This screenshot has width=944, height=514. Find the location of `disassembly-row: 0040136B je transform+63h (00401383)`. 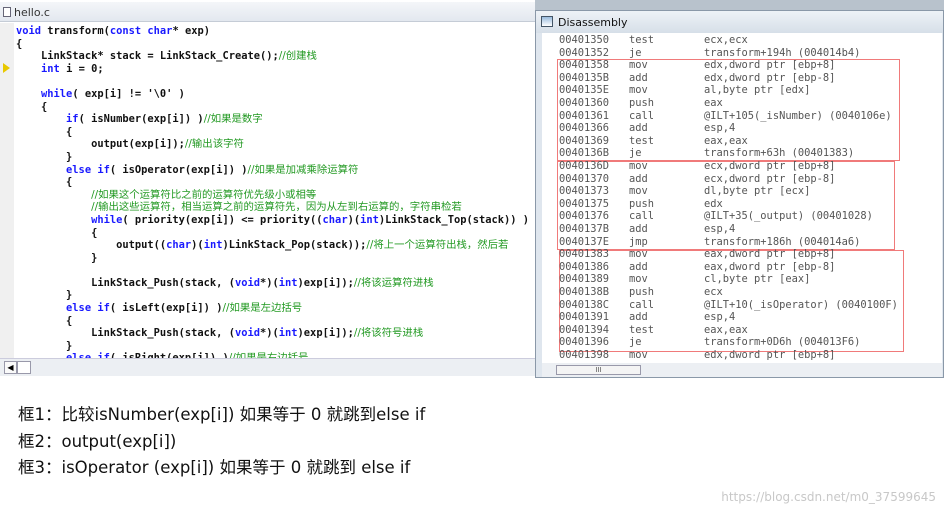

disassembly-row: 0040136B je transform+63h (00401383) is located at coordinates (742, 153).